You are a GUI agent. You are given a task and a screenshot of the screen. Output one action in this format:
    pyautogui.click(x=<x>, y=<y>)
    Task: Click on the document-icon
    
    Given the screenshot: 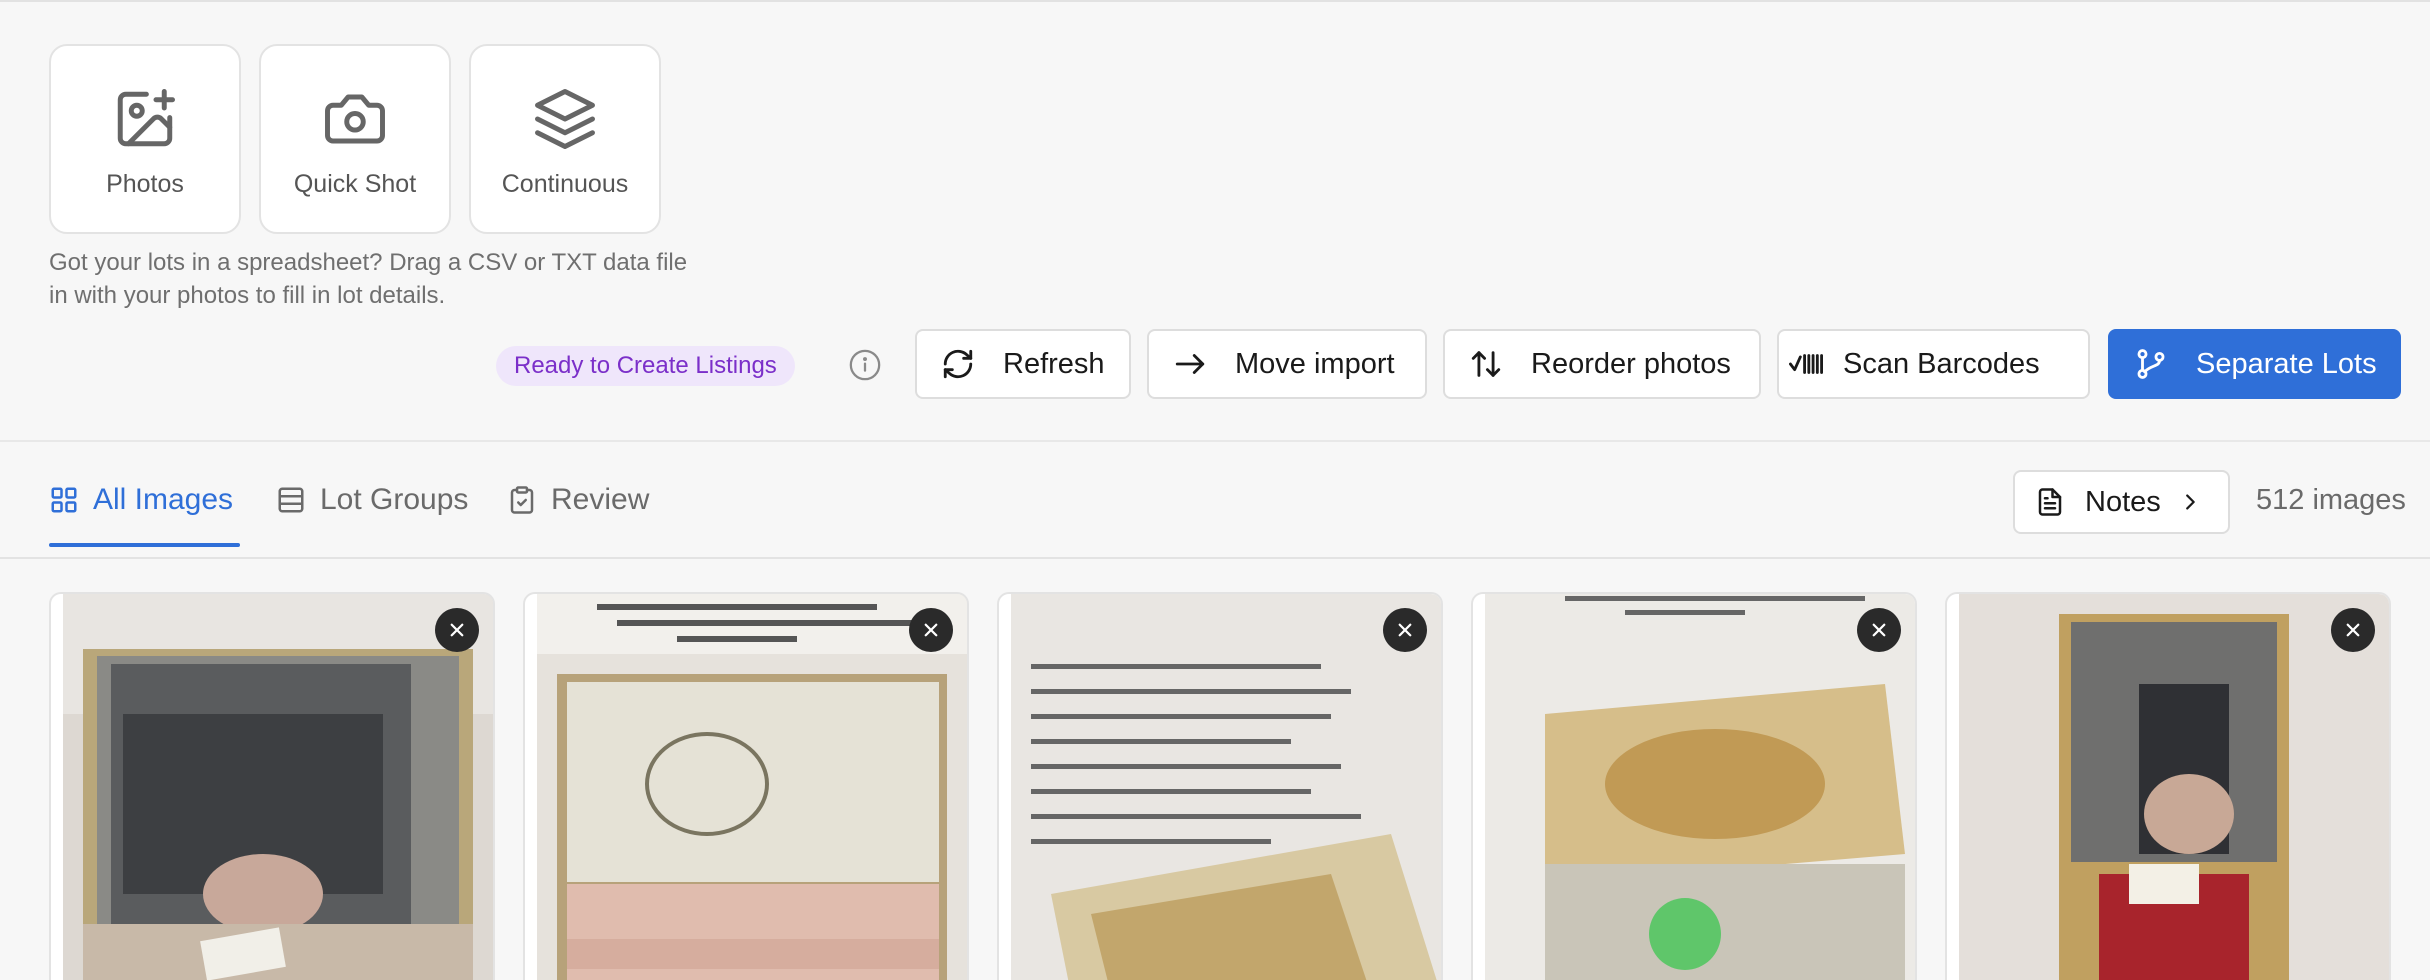 What is the action you would take?
    pyautogui.click(x=2050, y=502)
    